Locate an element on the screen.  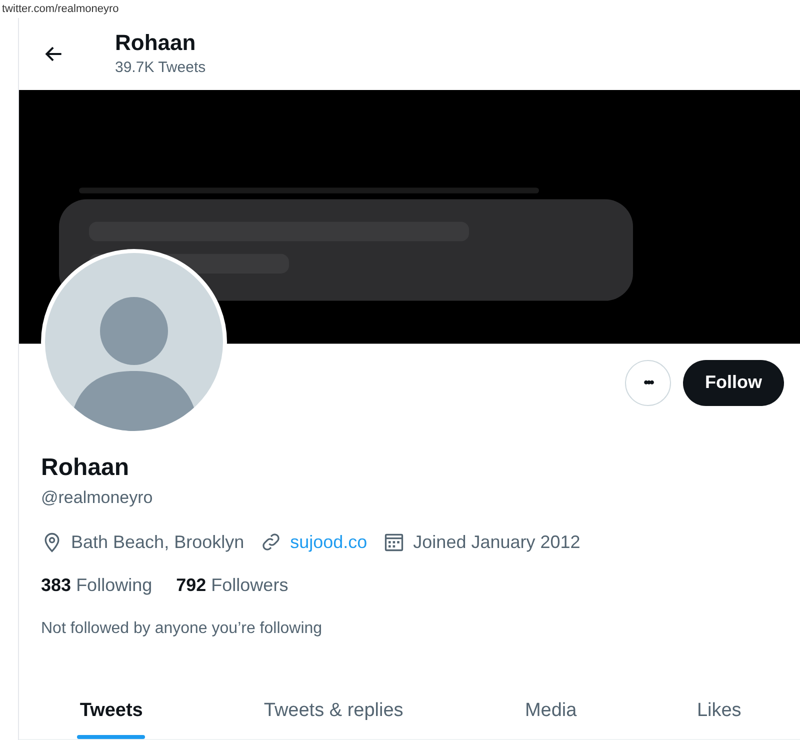
tweet-count: 39.7K Tweets is located at coordinates (160, 68).